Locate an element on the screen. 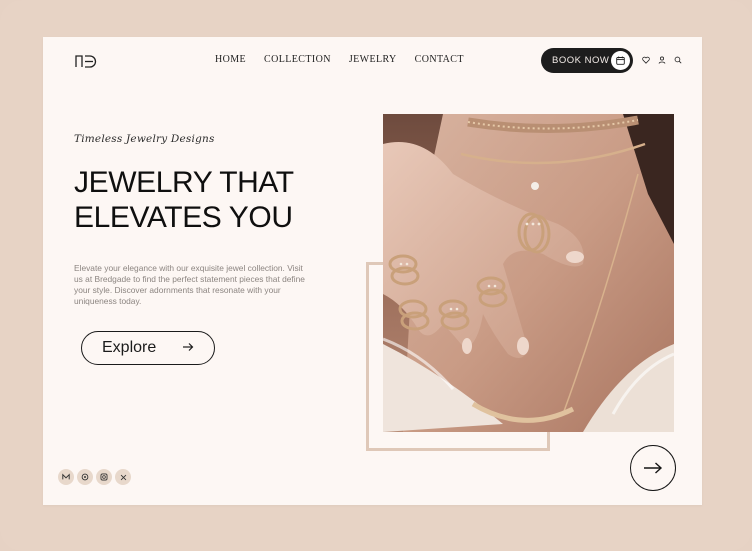 Image resolution: width=752 pixels, height=551 pixels. pinterest-icon is located at coordinates (85, 477).